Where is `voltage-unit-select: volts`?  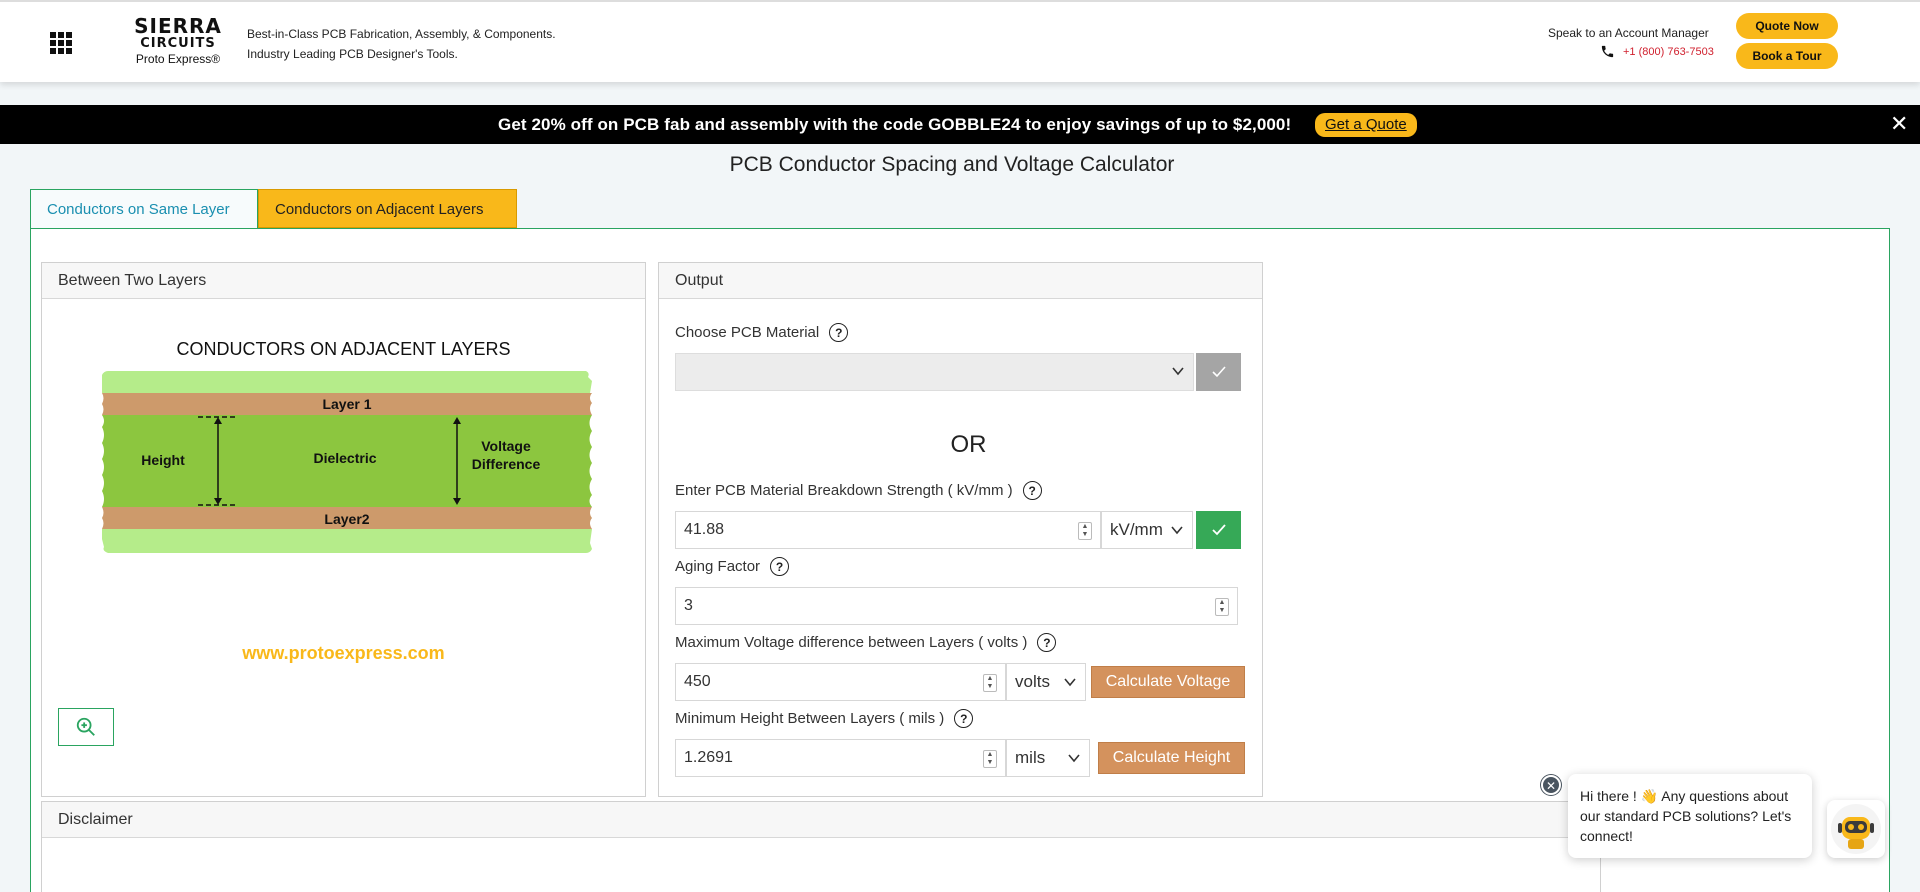
voltage-unit-select: volts is located at coordinates (1046, 682).